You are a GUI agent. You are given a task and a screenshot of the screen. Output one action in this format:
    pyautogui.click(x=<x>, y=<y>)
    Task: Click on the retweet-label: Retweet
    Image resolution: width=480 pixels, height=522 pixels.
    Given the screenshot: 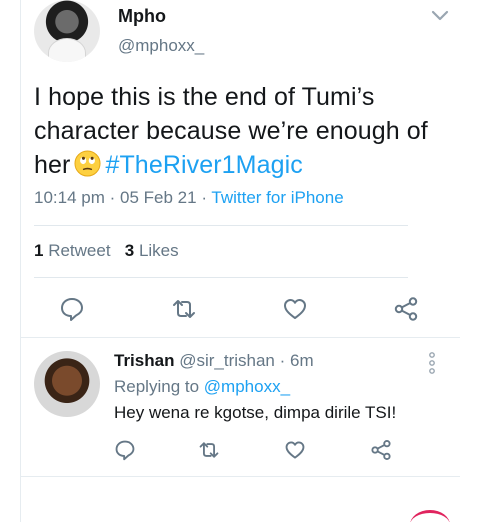 What is the action you would take?
    pyautogui.click(x=79, y=250)
    